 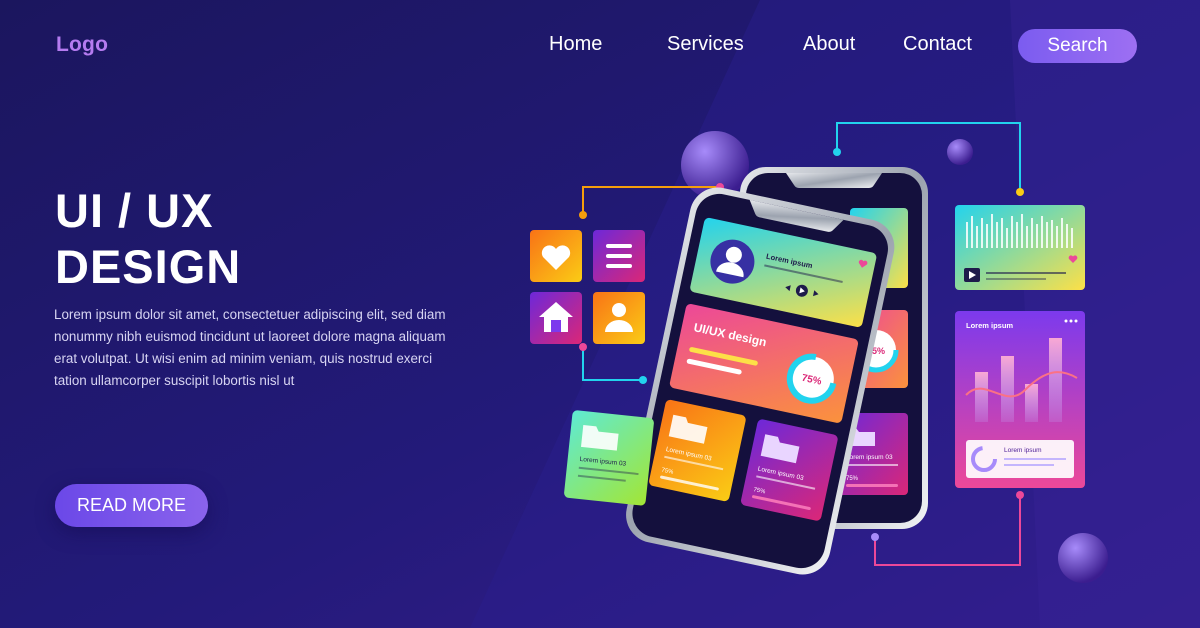 What do you see at coordinates (1020, 399) in the screenshot?
I see `stats-card: Lorem ipsum Lorem ipsum` at bounding box center [1020, 399].